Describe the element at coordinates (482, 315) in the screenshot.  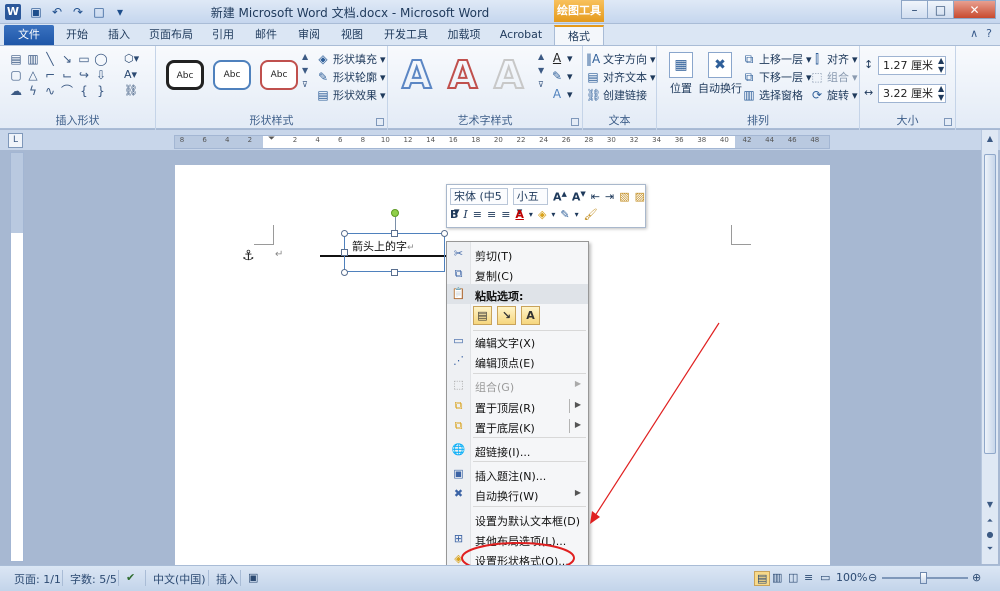
I see `paste-keep-format-icon: ▤` at that location.